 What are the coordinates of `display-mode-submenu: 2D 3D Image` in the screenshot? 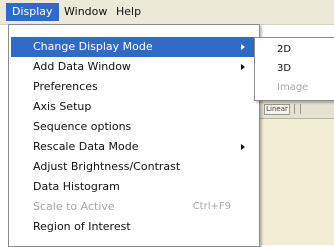 It's located at (294, 69).